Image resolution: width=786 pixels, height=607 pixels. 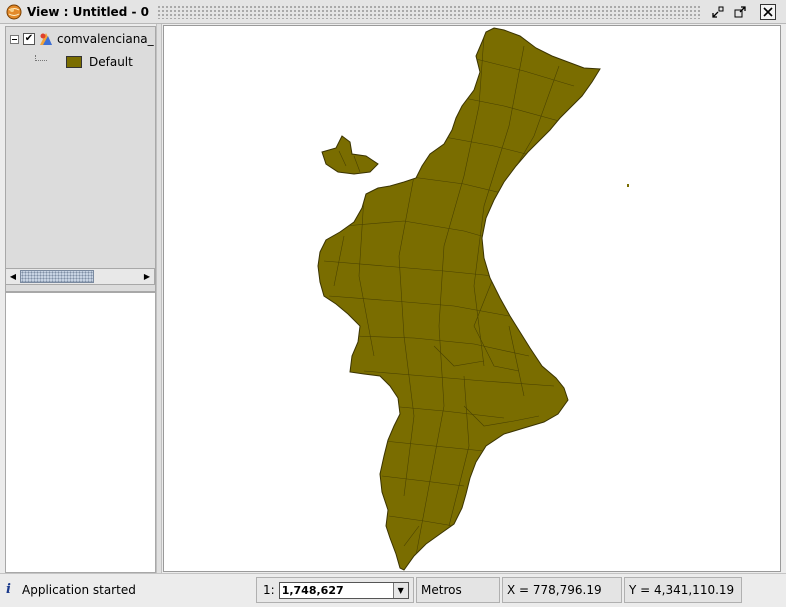 I want to click on scroll-thumb, so click(x=57, y=276).